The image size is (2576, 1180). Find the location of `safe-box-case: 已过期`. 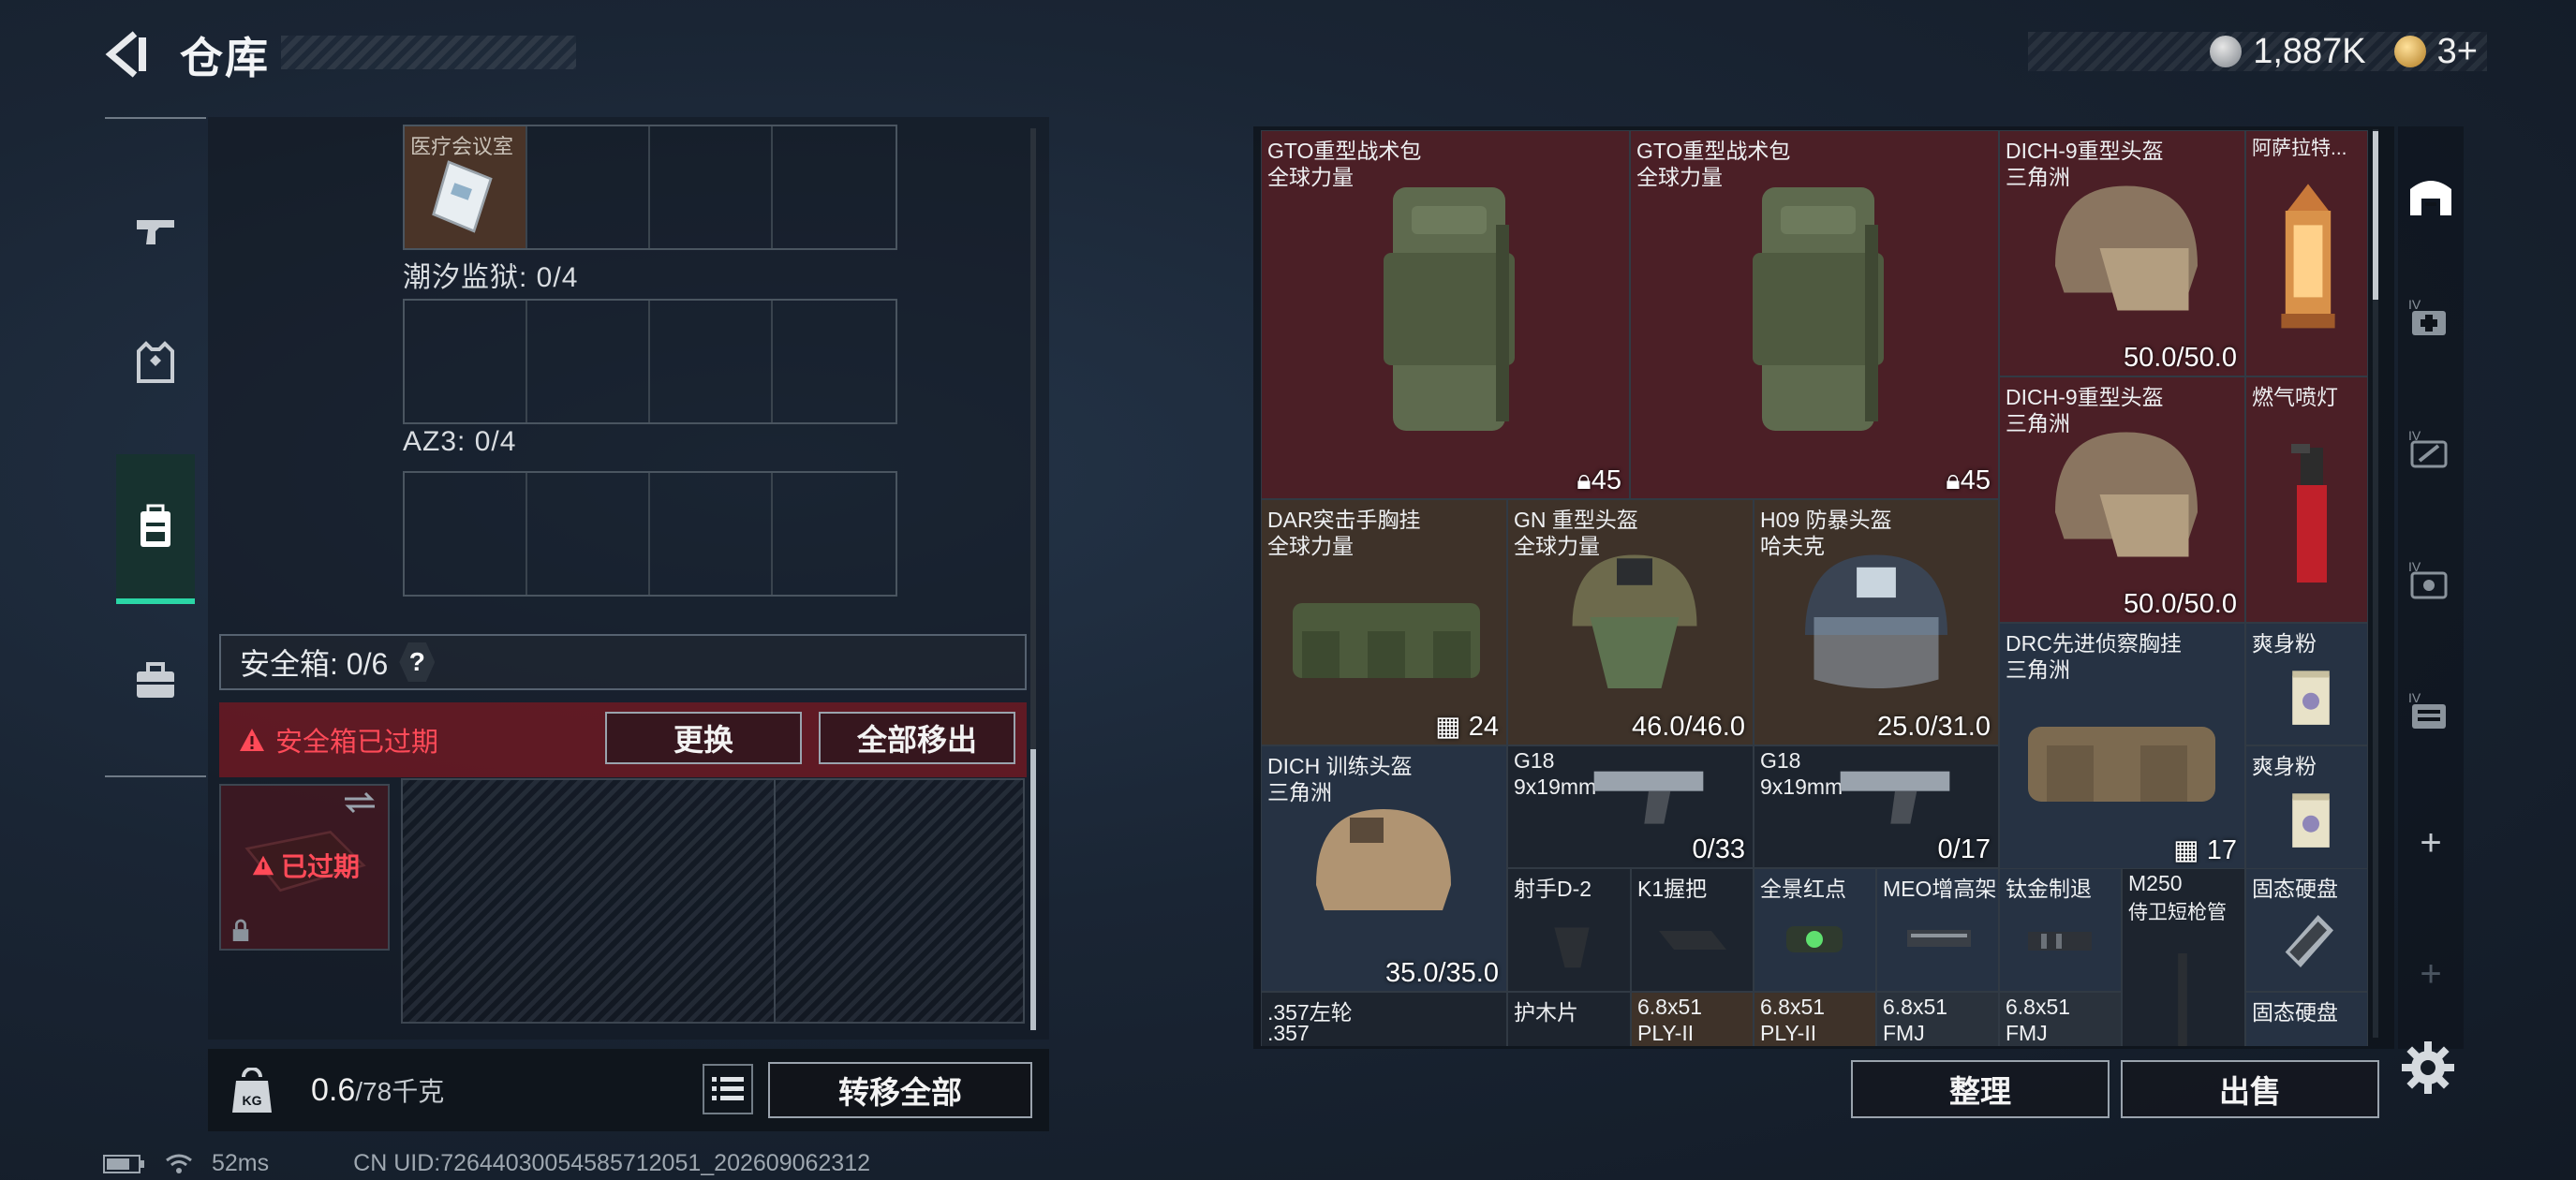

safe-box-case: 已过期 is located at coordinates (304, 867).